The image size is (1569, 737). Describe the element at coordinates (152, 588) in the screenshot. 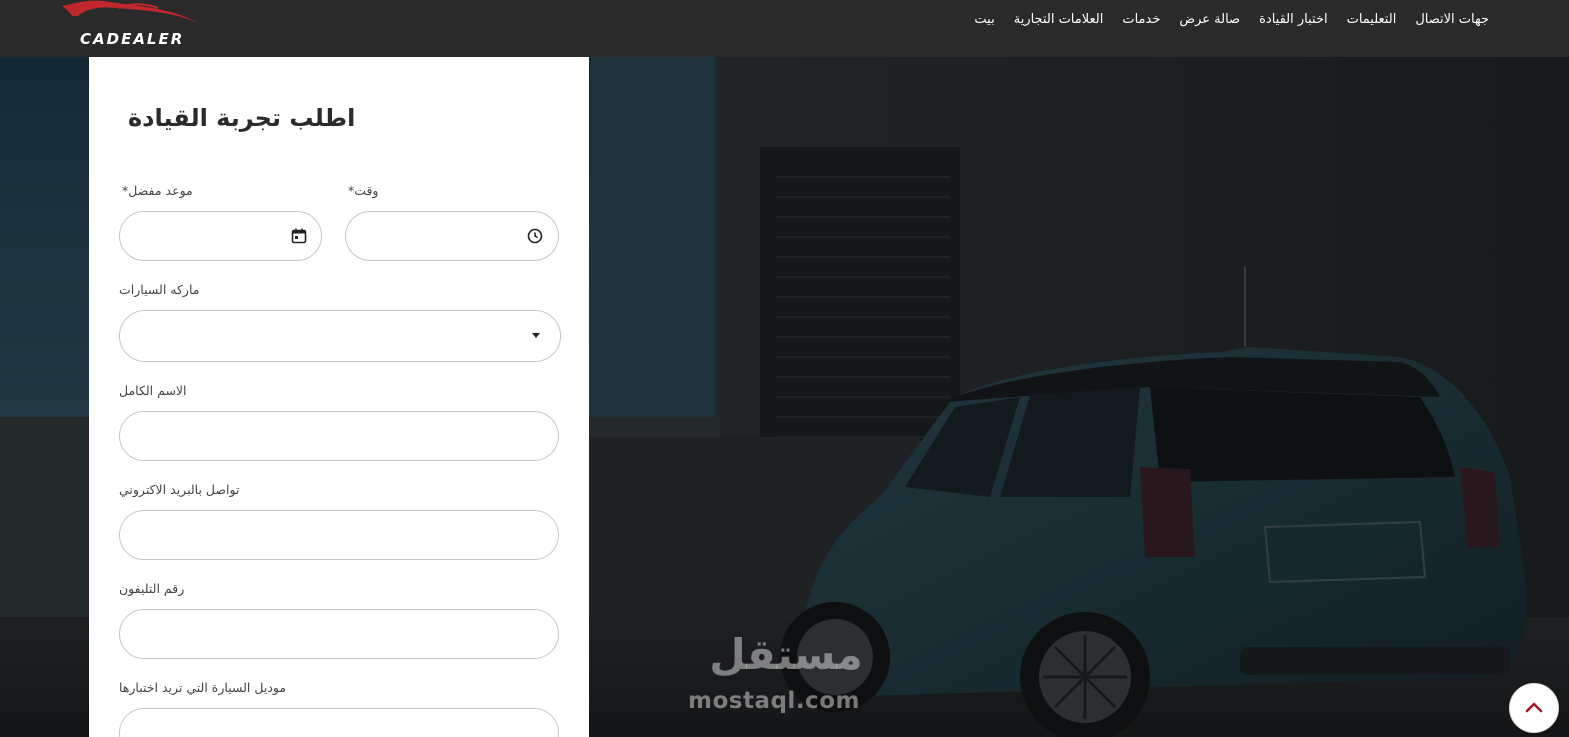

I see `phone-label: رقم التليفون` at that location.